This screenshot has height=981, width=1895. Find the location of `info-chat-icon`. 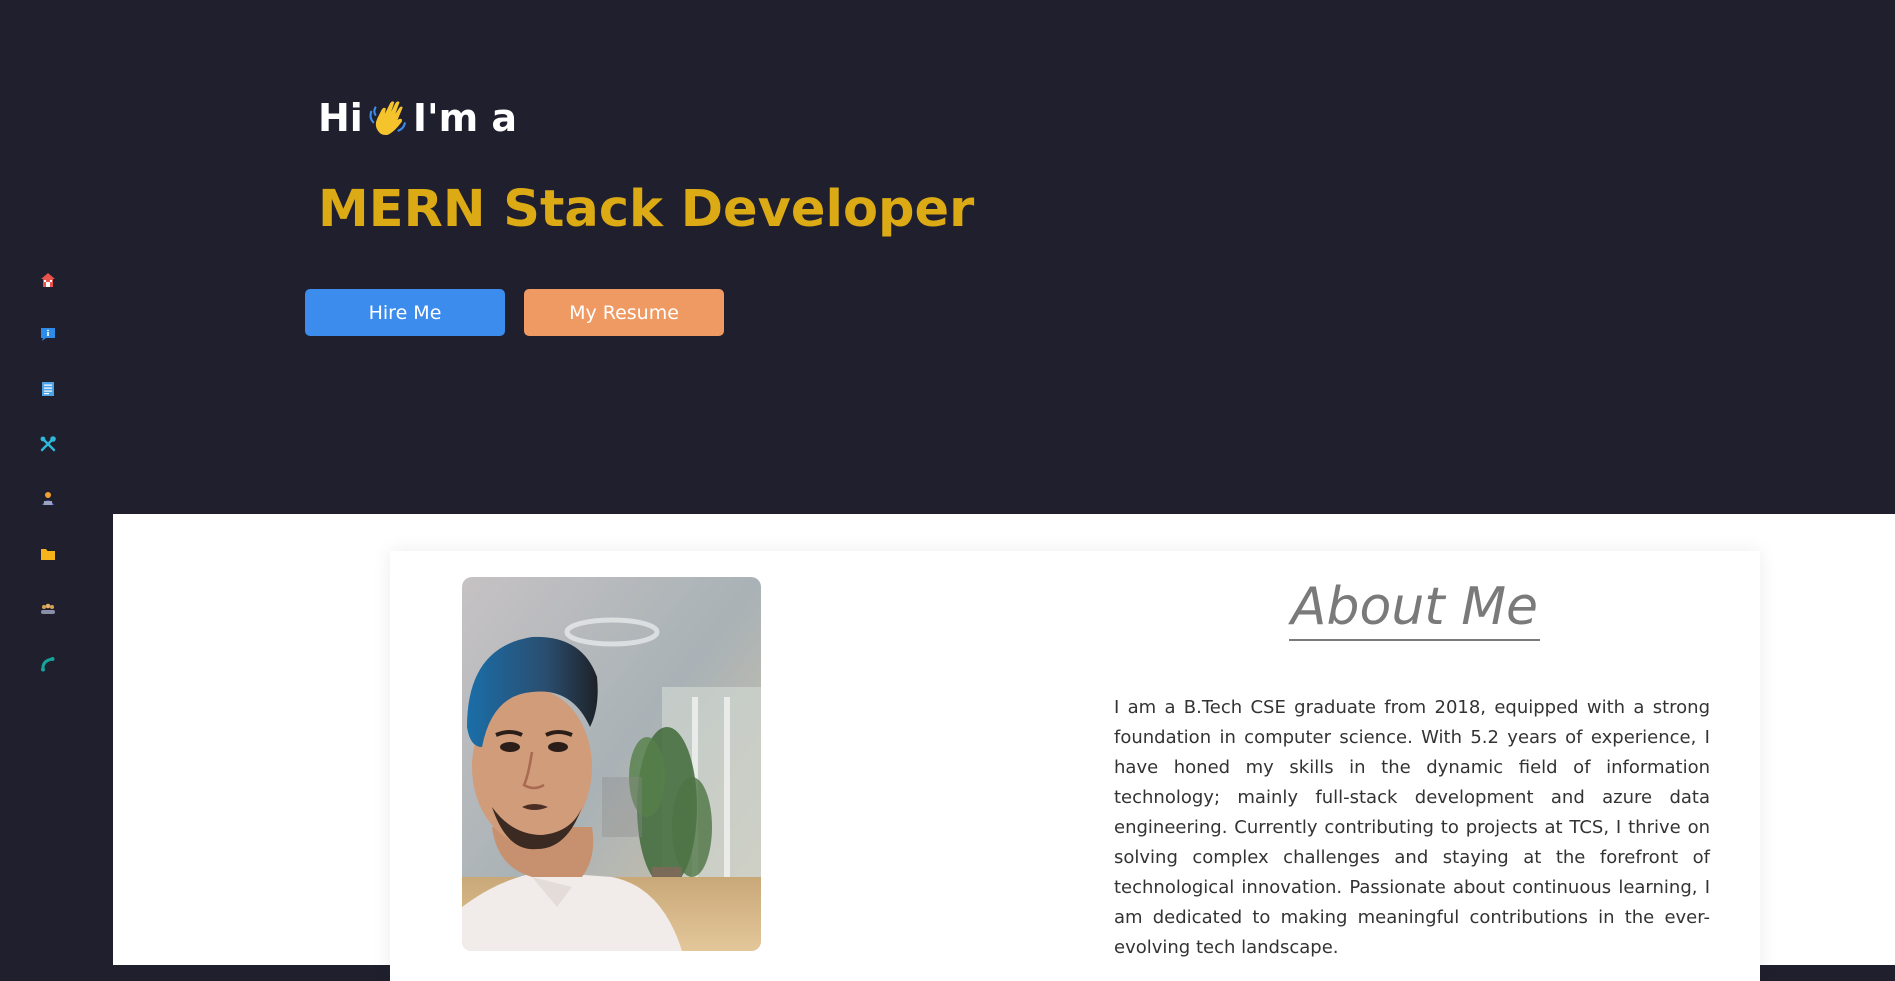

info-chat-icon is located at coordinates (48, 334).